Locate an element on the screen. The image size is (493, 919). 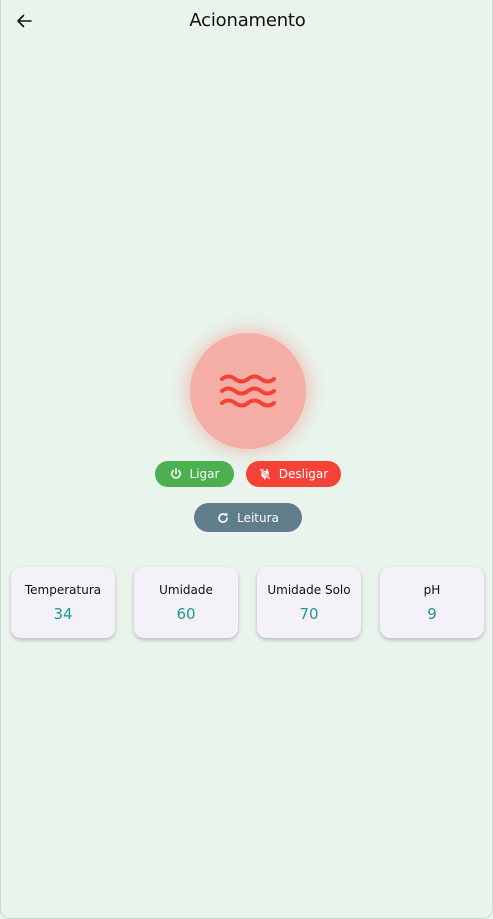
page-title: Acionamento is located at coordinates (247, 20).